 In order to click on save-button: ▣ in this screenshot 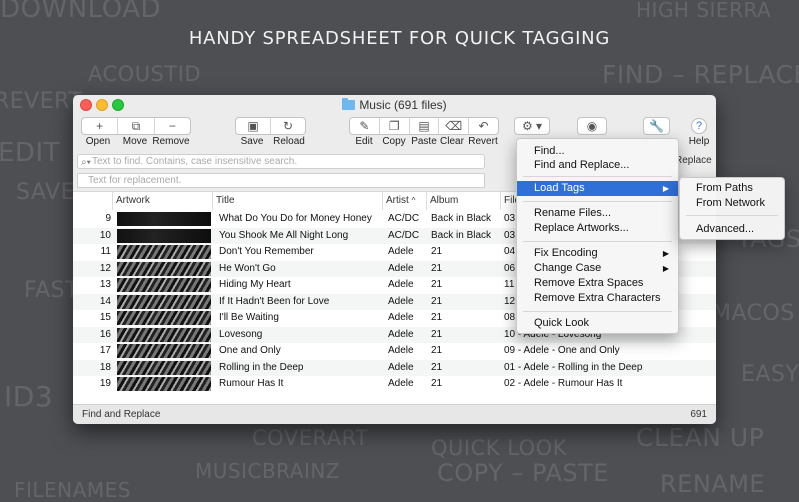, I will do `click(253, 126)`.